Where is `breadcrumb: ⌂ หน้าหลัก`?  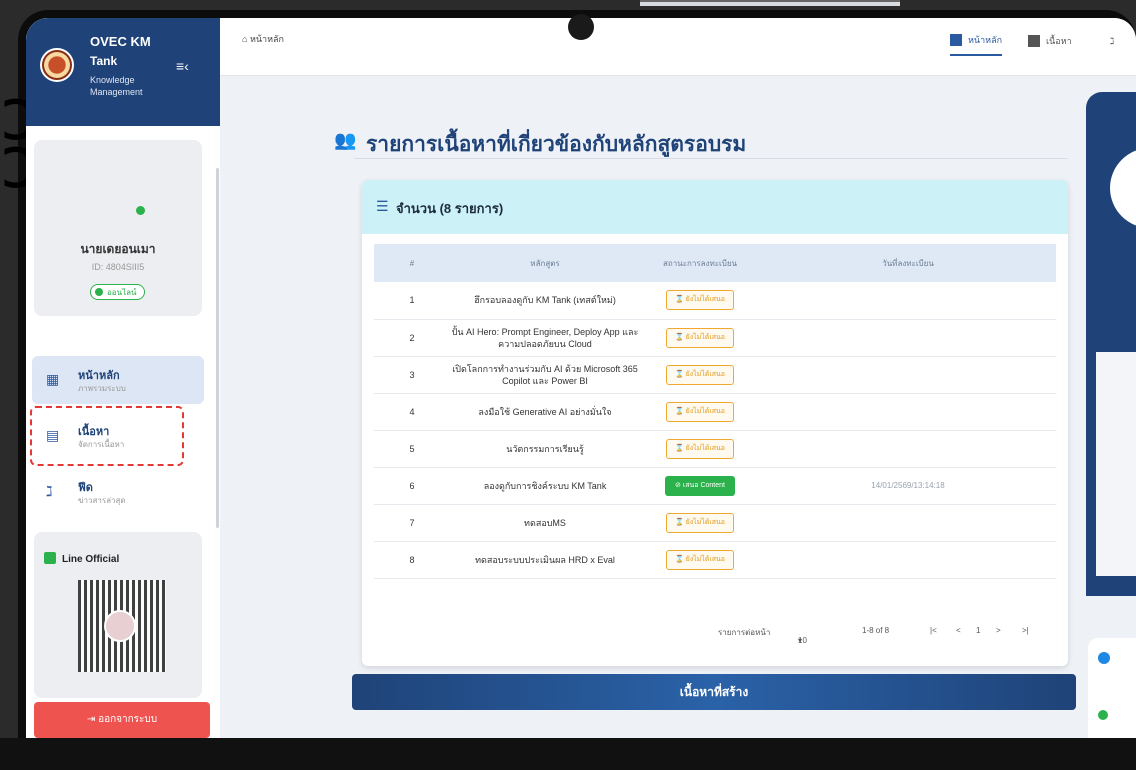 breadcrumb: ⌂ หน้าหลัก is located at coordinates (263, 39).